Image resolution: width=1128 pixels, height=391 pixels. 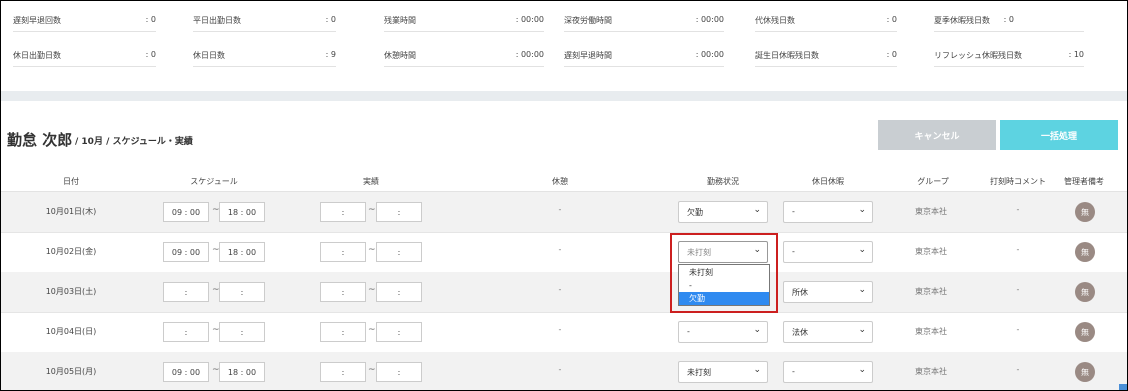 What do you see at coordinates (1018, 181) in the screenshot?
I see `col-comment: 打刻時コメント` at bounding box center [1018, 181].